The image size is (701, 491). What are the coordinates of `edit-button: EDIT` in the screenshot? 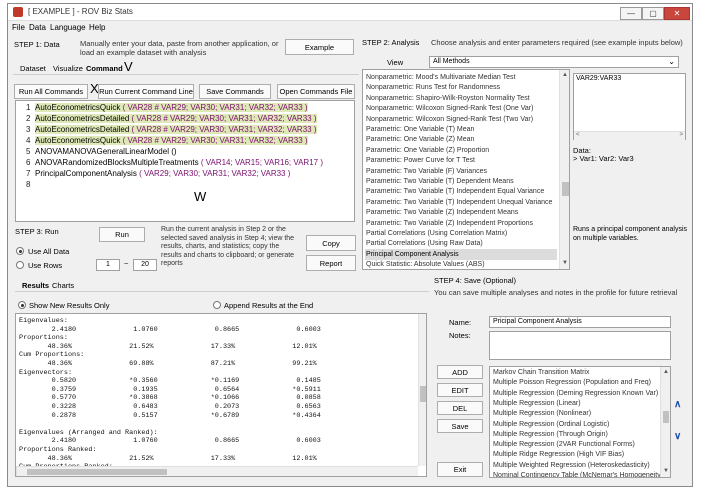 It's located at (460, 390).